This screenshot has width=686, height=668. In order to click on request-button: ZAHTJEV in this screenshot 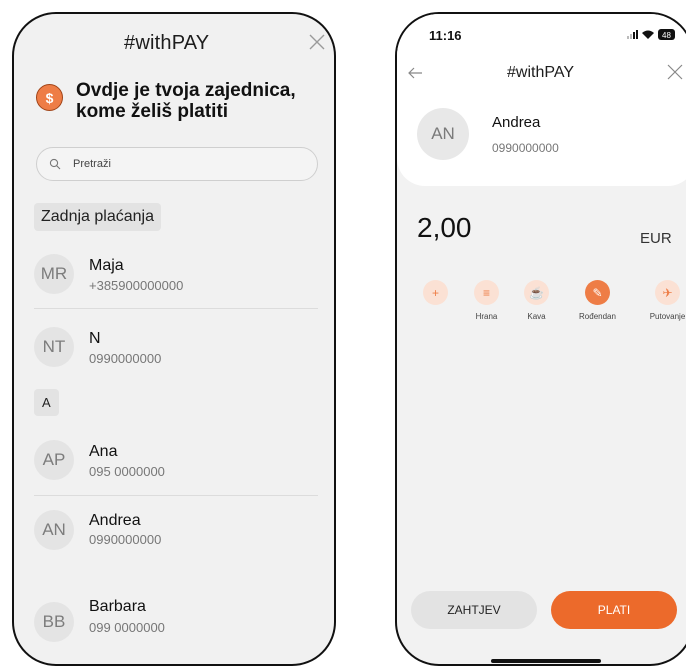, I will do `click(474, 610)`.